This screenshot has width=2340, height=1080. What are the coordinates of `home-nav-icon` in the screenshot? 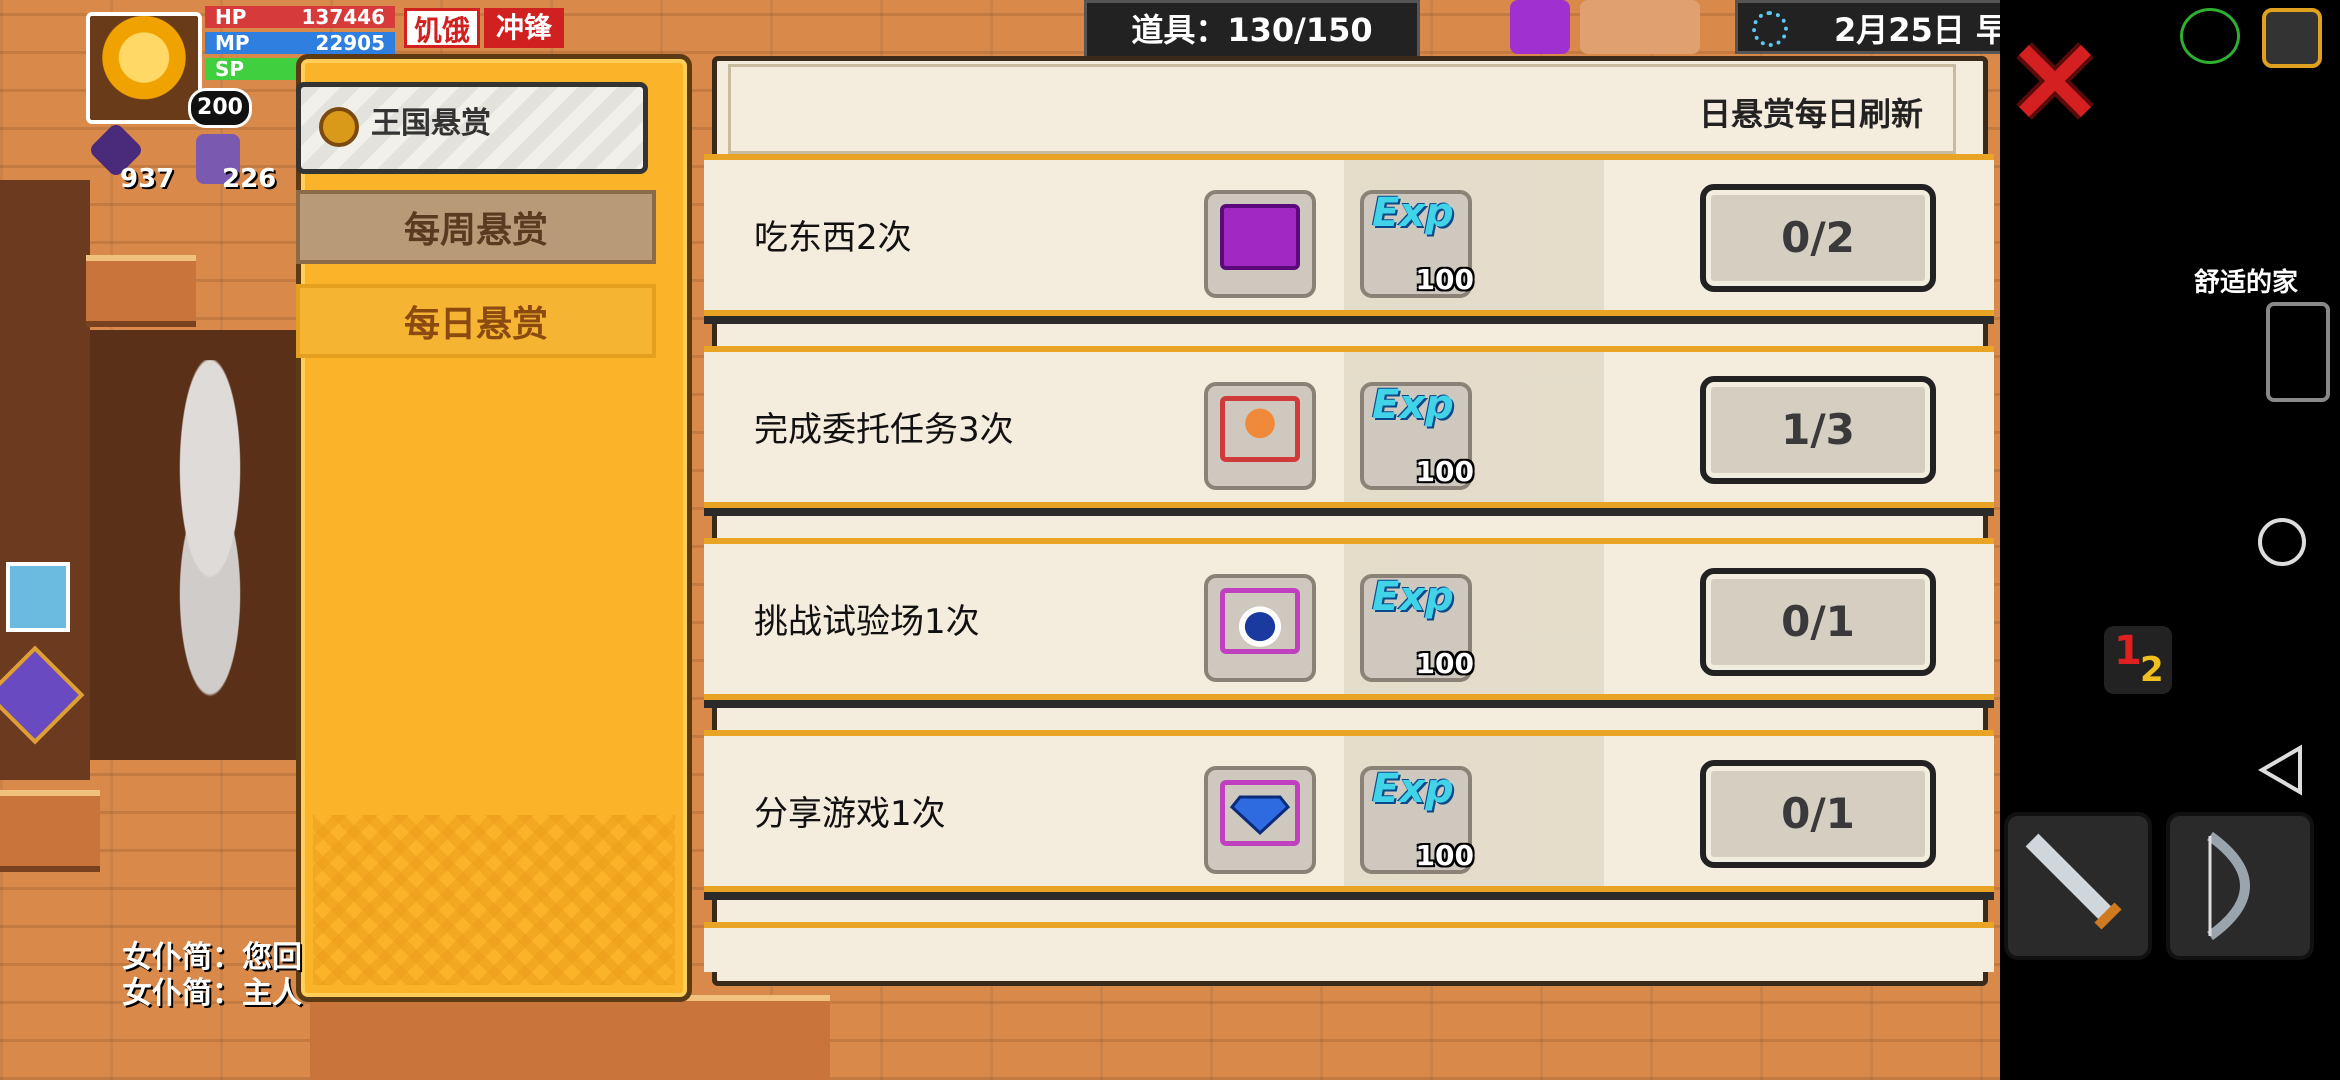 It's located at (2282, 542).